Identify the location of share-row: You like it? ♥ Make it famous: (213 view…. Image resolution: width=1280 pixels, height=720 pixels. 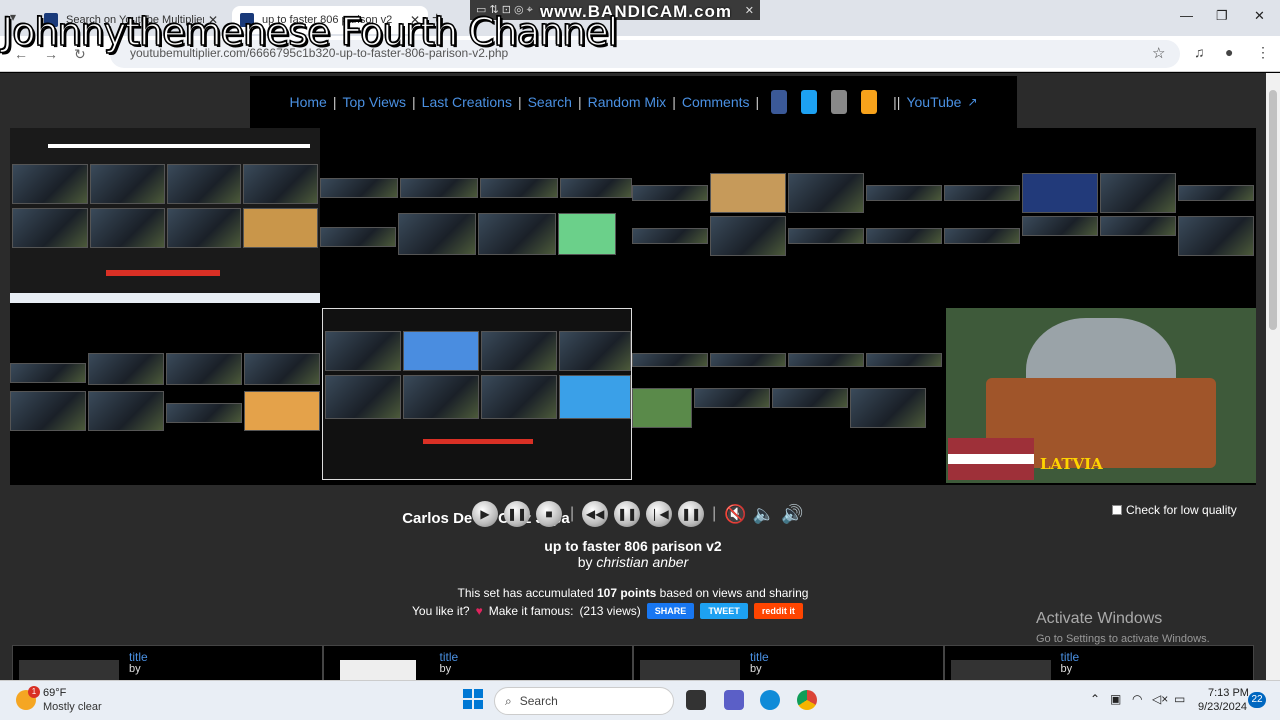
(607, 611).